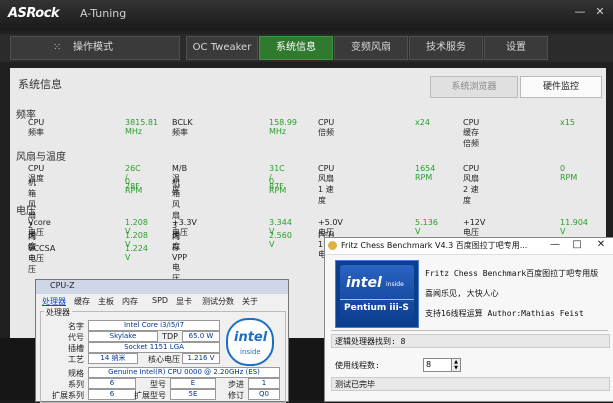  I want to click on pentium-logo-inside: inside, so click(395, 284).